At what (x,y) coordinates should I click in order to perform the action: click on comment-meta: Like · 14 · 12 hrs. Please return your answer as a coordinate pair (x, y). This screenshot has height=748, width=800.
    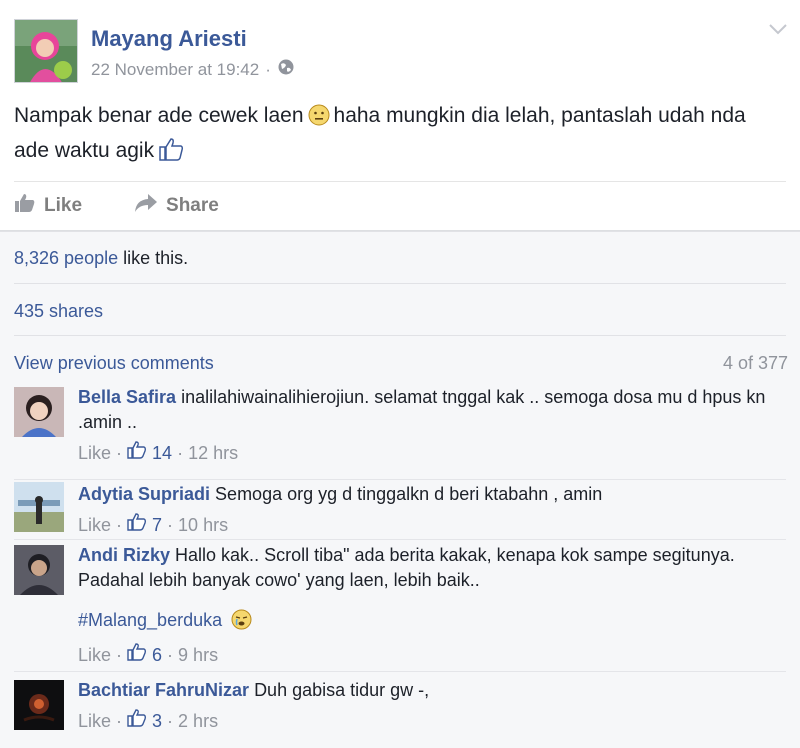
    Looking at the image, I should click on (432, 453).